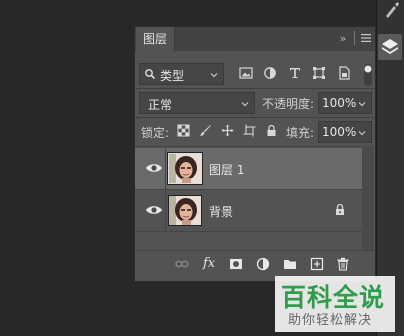 The height and width of the screenshot is (336, 404). What do you see at coordinates (248, 210) in the screenshot?
I see `layer-row-background: 背景` at bounding box center [248, 210].